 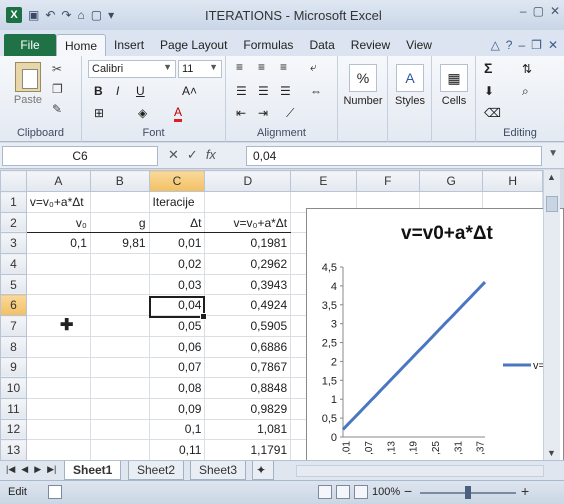 I want to click on cell-b10, so click(x=119, y=388).